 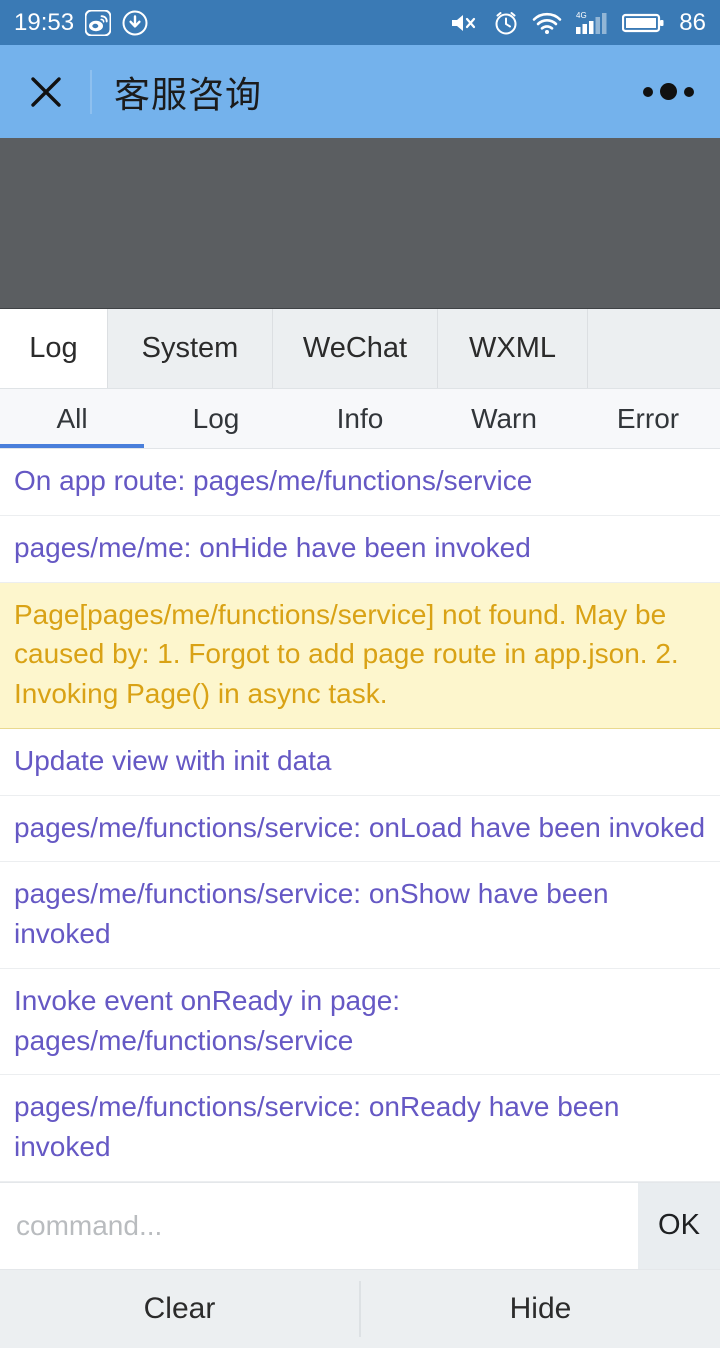 I want to click on battery-percentage: 86, so click(x=692, y=22).